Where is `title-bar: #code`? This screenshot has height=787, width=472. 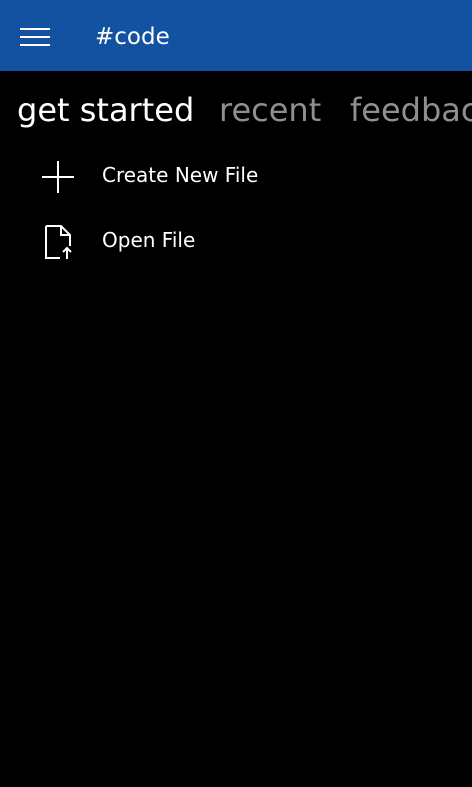
title-bar: #code is located at coordinates (236, 35).